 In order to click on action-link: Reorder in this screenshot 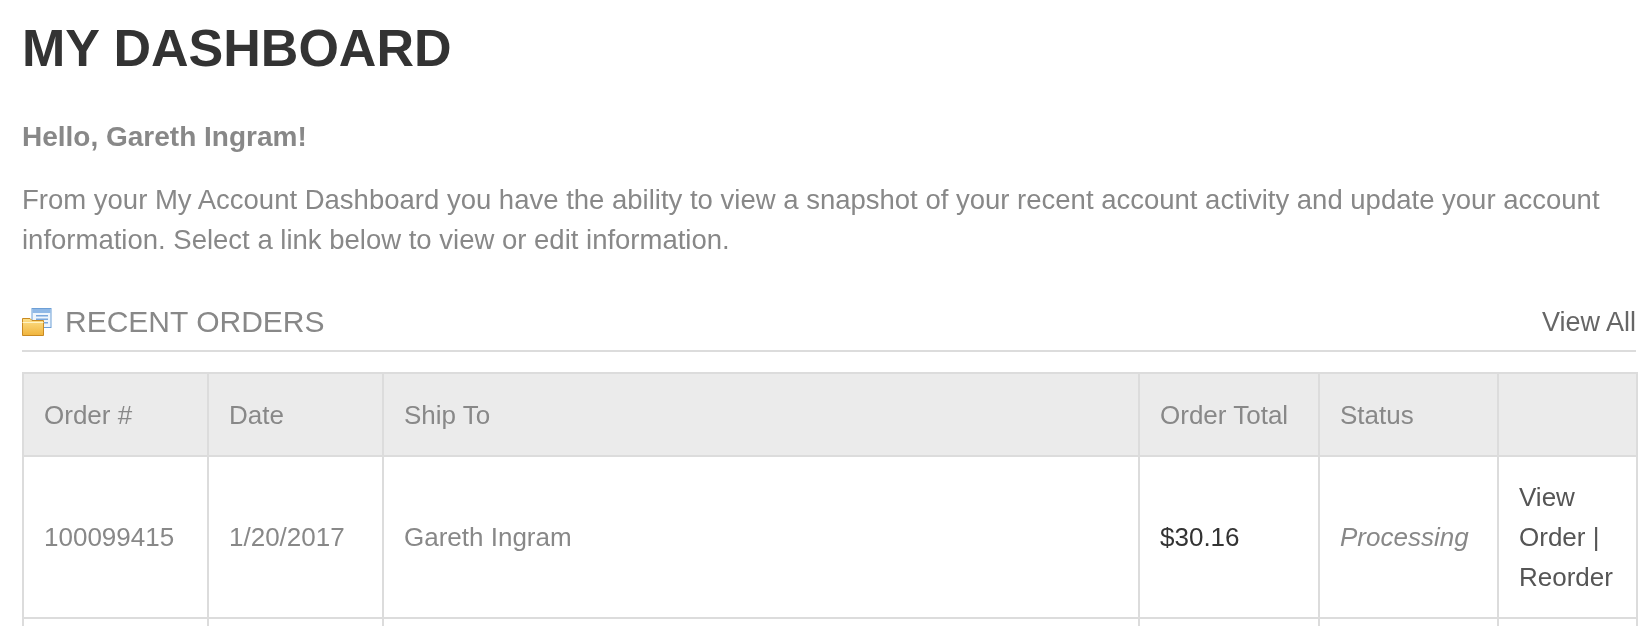, I will do `click(1566, 577)`.